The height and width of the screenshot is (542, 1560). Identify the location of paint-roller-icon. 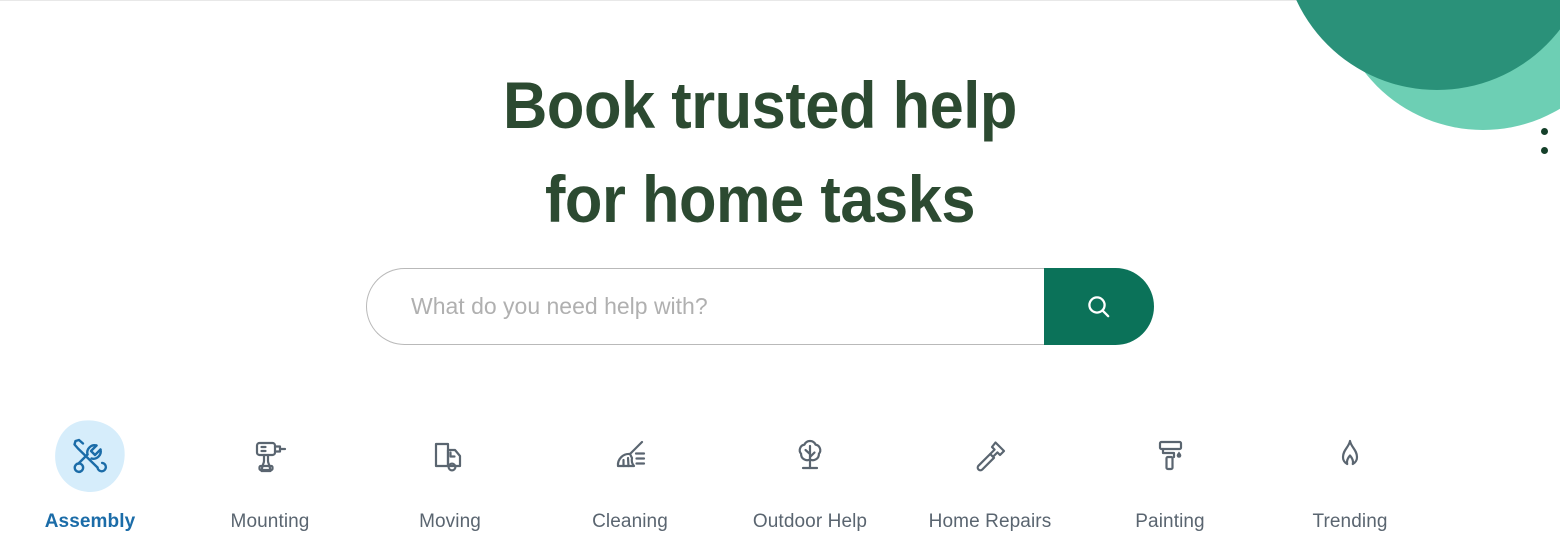
(1170, 455).